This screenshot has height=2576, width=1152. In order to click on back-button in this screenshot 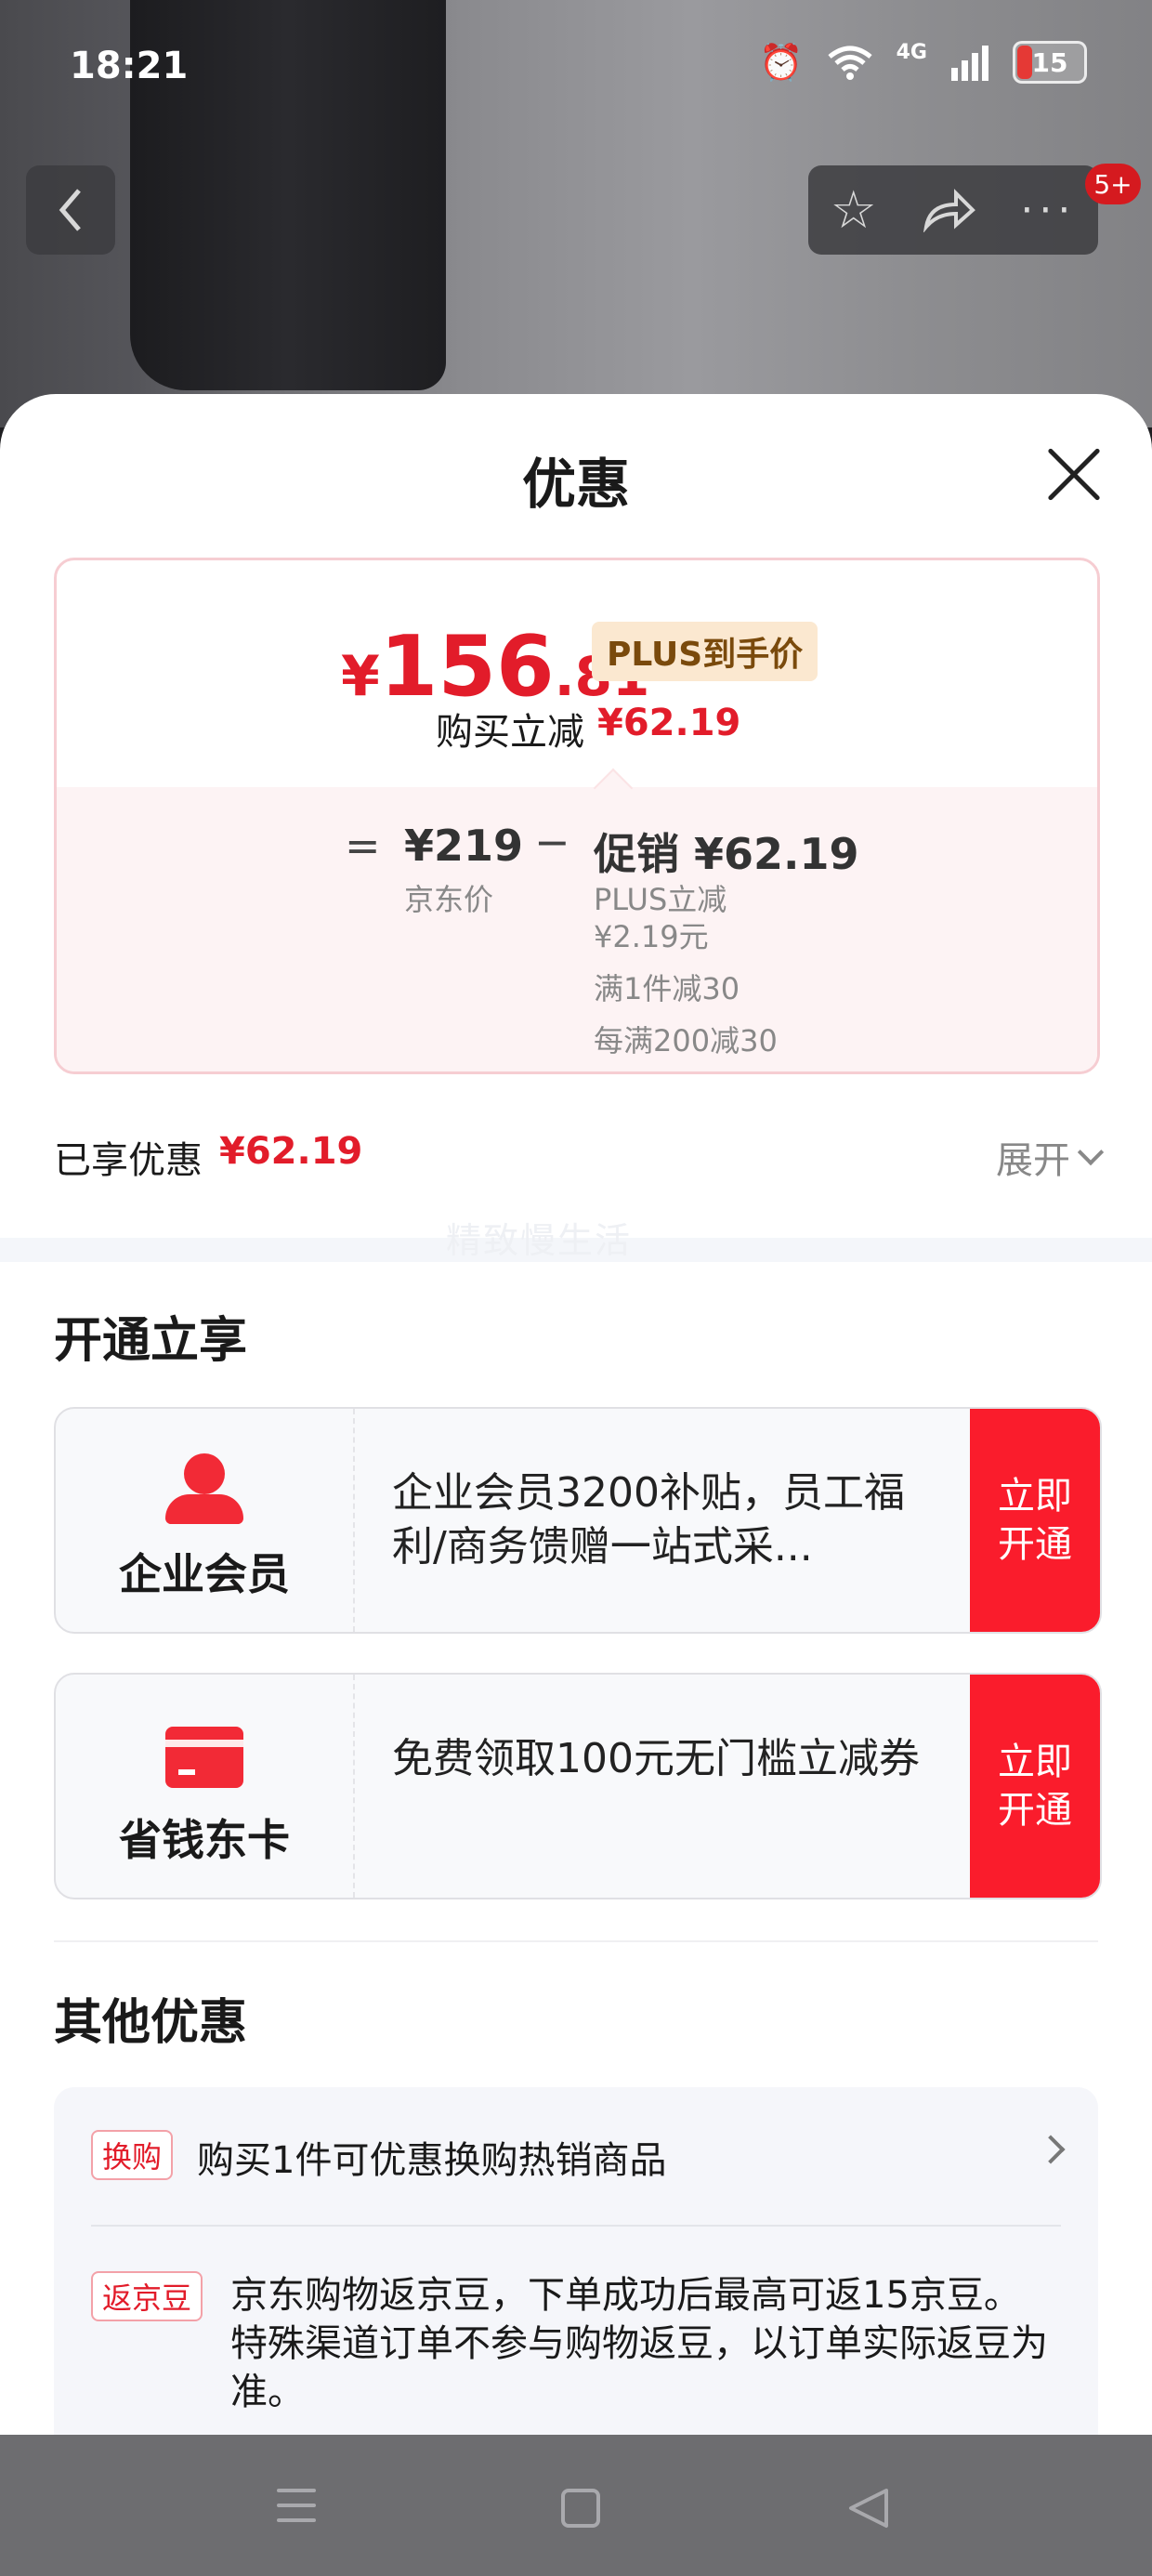, I will do `click(70, 210)`.